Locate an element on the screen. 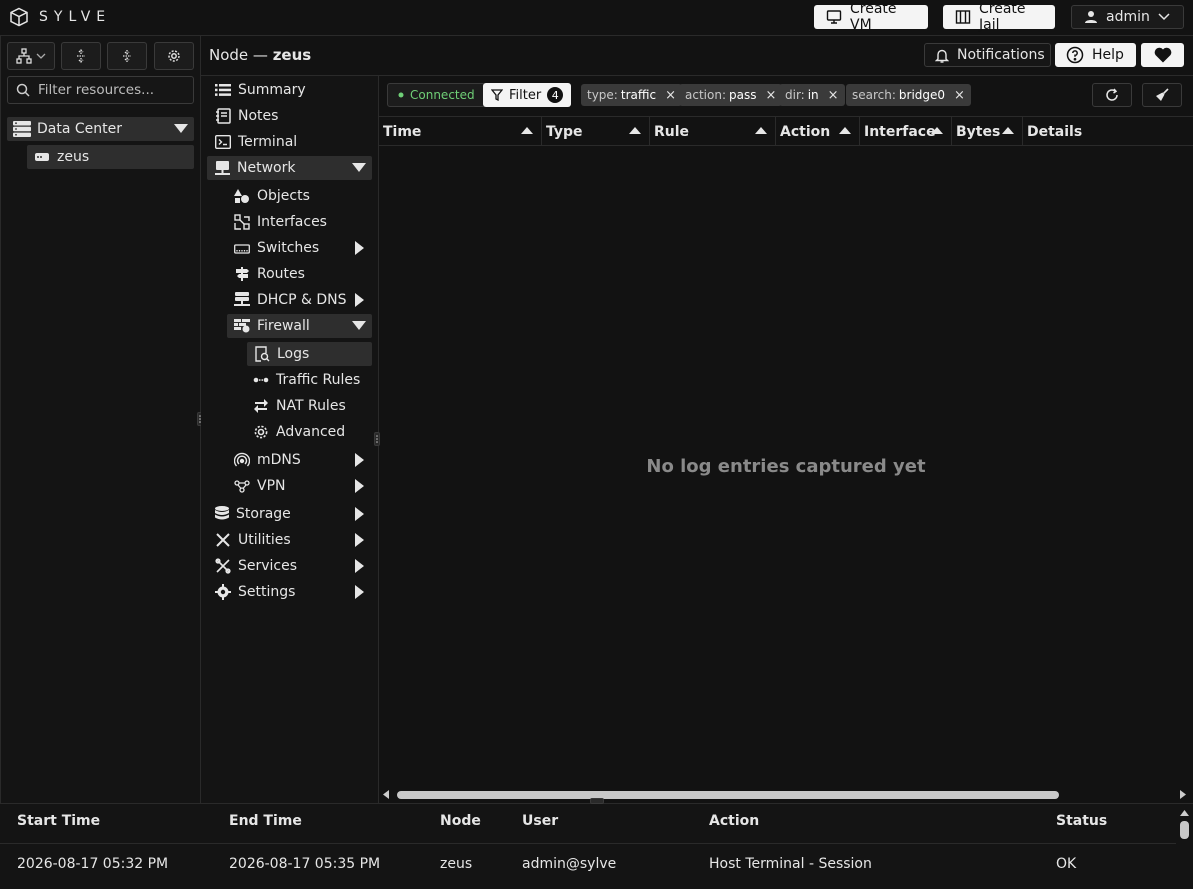  tasks-column-status: Status is located at coordinates (1081, 821).